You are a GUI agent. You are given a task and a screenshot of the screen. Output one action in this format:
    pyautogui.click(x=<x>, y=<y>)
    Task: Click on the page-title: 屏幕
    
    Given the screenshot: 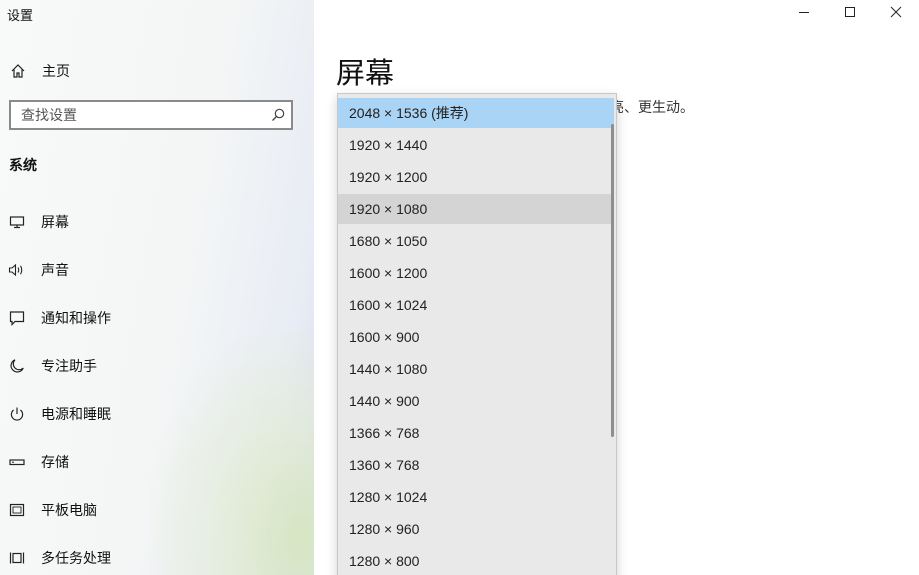 What is the action you would take?
    pyautogui.click(x=365, y=74)
    